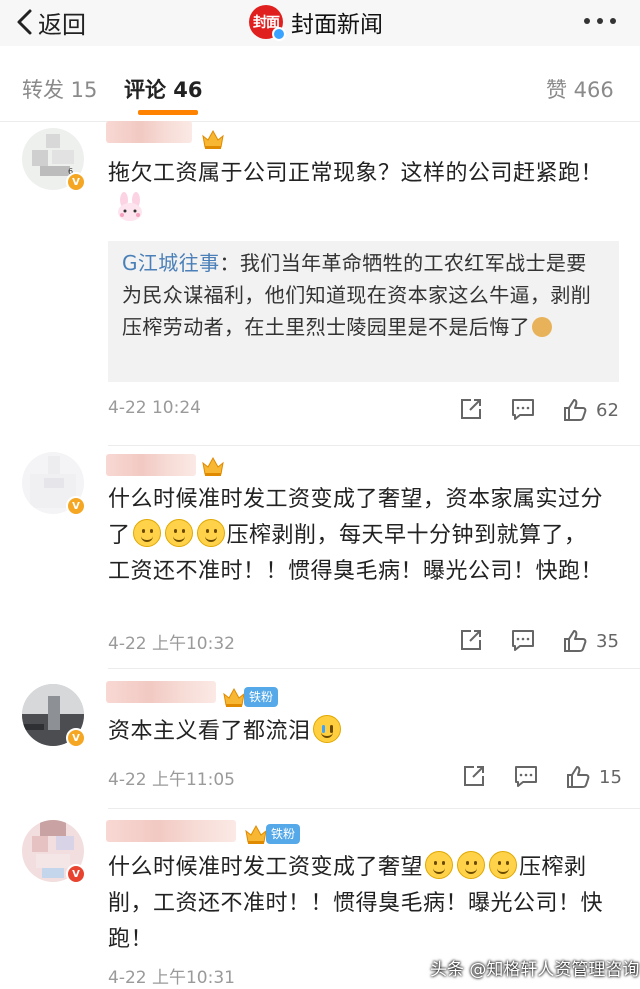 The width and height of the screenshot is (640, 989). What do you see at coordinates (358, 732) in the screenshot?
I see `comment-text: 资本主义看了都流泪` at bounding box center [358, 732].